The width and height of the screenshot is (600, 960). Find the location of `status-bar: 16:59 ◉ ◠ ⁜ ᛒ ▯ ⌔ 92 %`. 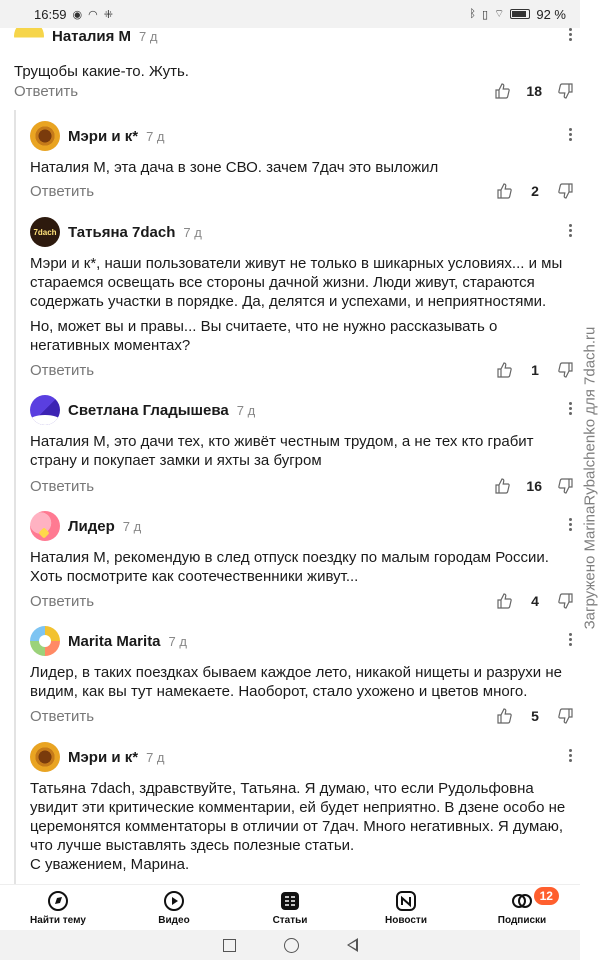

status-bar: 16:59 ◉ ◠ ⁜ ᛒ ▯ ⌔ 92 % is located at coordinates (290, 14).